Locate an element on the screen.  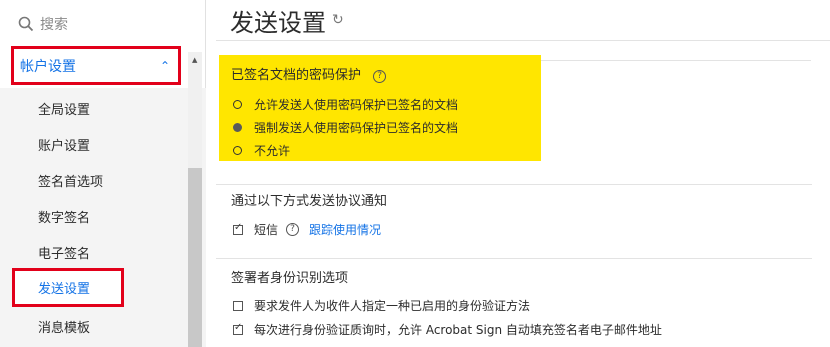
radio-require-password: 强制发送人使用密码保护已签名的文档 is located at coordinates (345, 127).